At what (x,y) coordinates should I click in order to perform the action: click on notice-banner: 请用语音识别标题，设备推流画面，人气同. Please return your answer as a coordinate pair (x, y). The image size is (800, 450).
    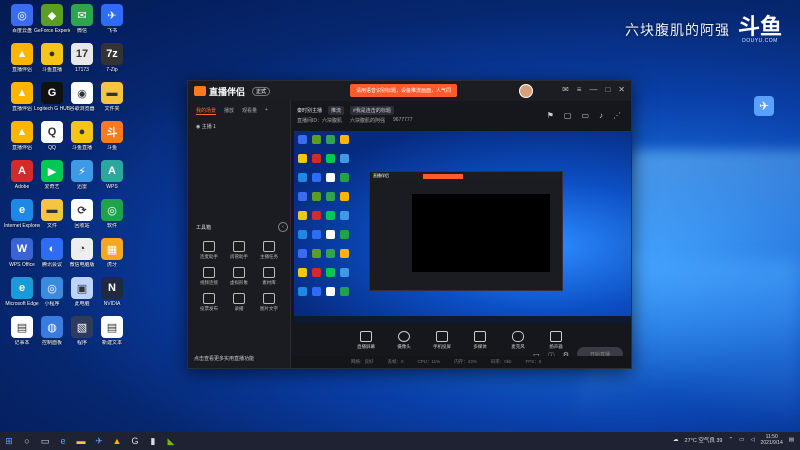
    Looking at the image, I should click on (404, 90).